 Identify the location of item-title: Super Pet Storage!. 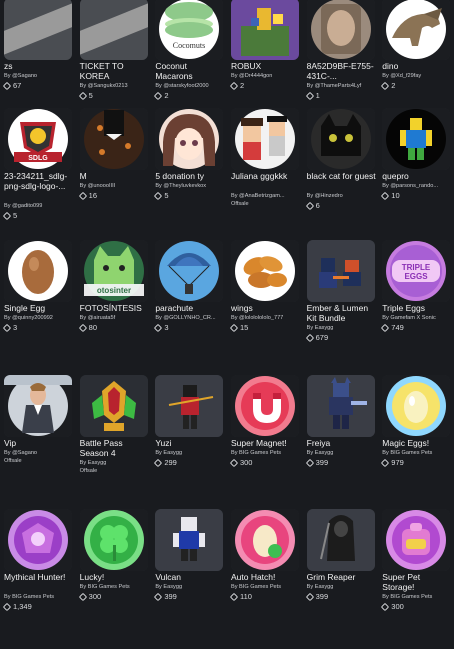
(417, 582).